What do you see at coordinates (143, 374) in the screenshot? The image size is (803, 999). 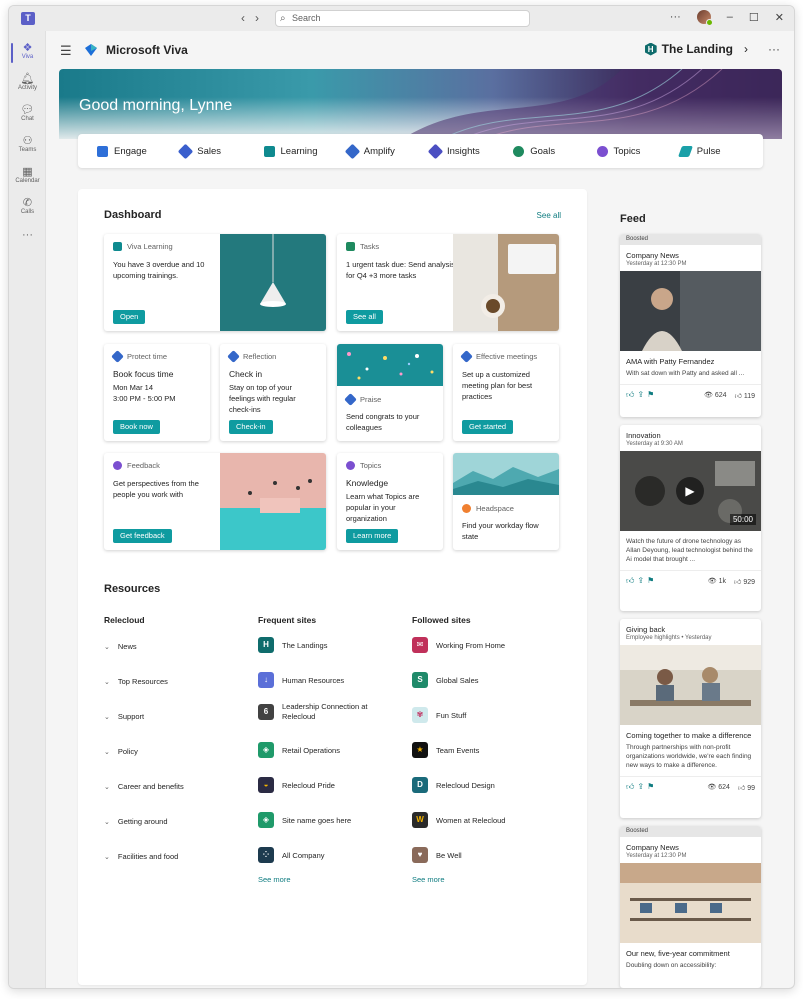 I see `card-title: Book focus time` at bounding box center [143, 374].